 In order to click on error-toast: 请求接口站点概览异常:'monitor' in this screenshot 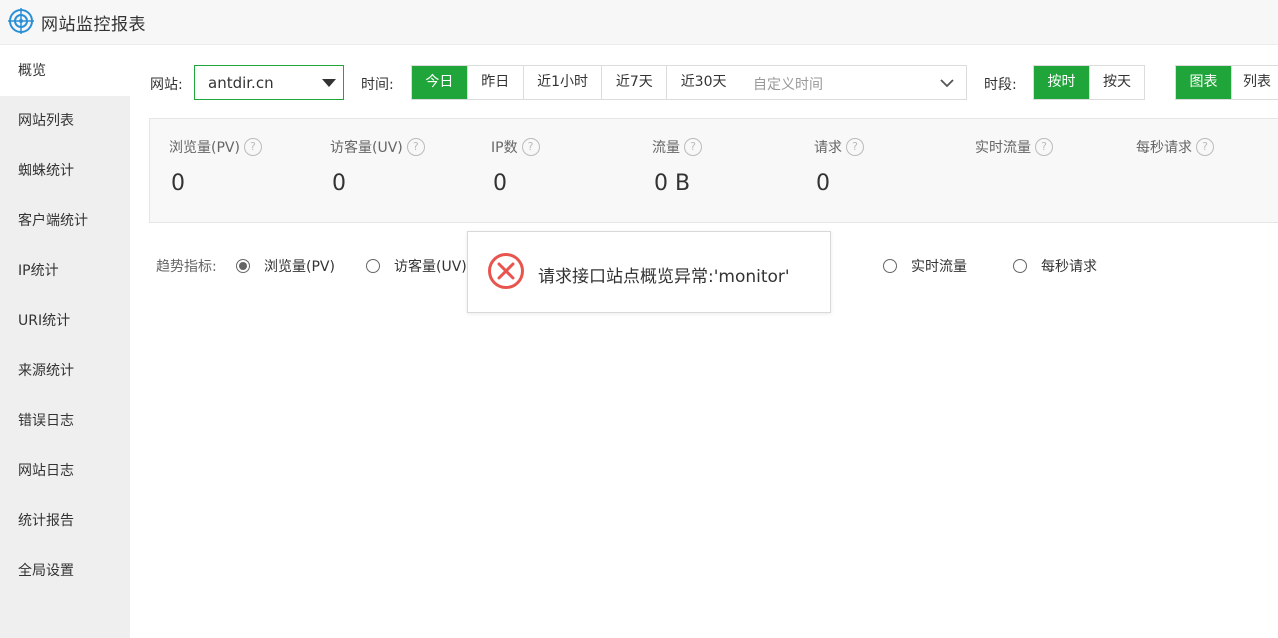, I will do `click(649, 272)`.